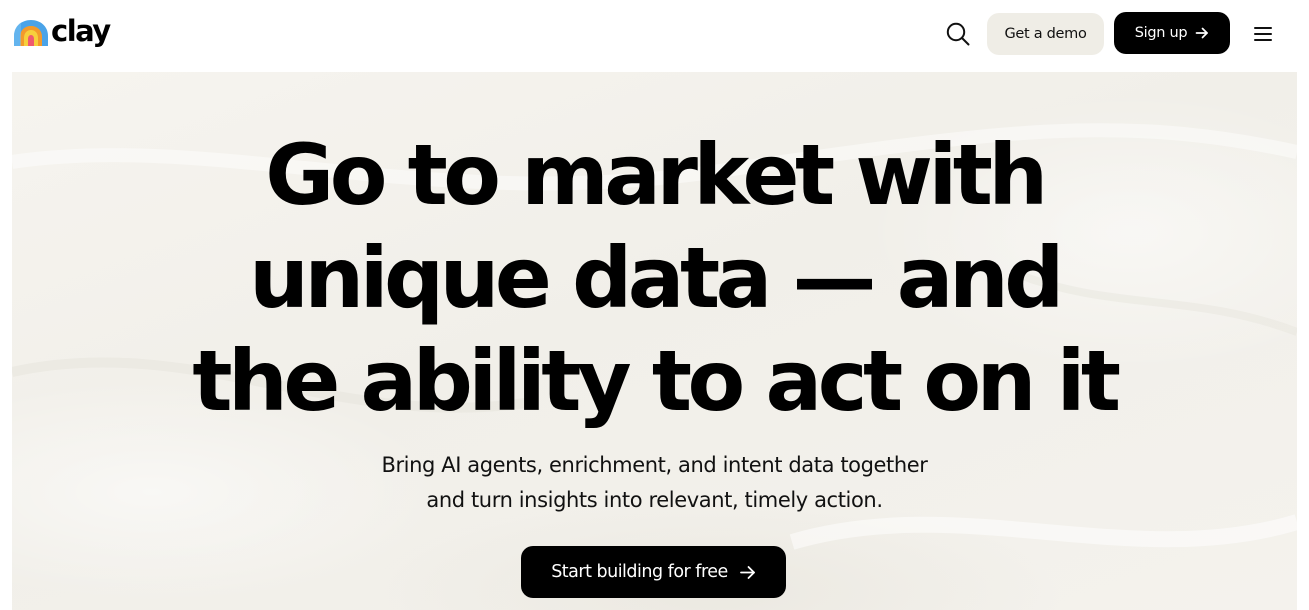 Image resolution: width=1309 pixels, height=610 pixels. Describe the element at coordinates (1045, 34) in the screenshot. I see `get-a-demo-button: Get a demo` at that location.